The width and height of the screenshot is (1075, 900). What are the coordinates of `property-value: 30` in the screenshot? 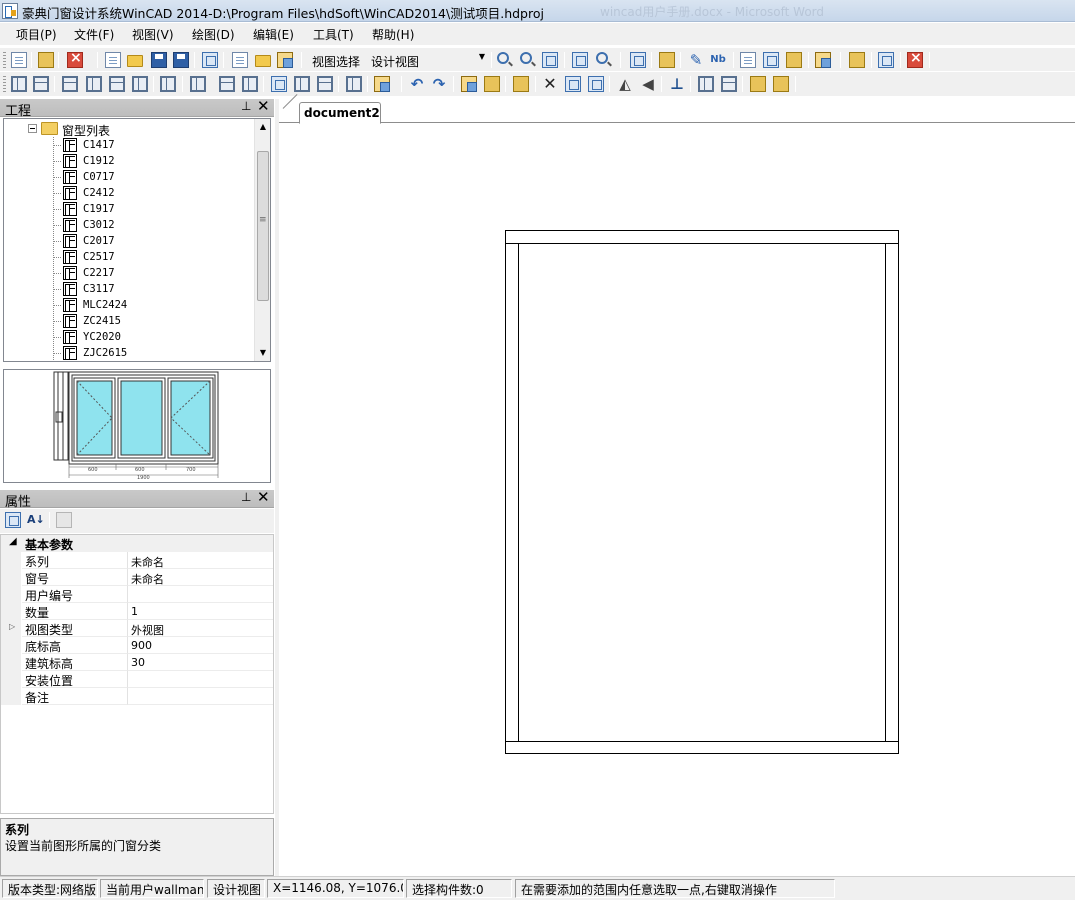 It's located at (200, 662).